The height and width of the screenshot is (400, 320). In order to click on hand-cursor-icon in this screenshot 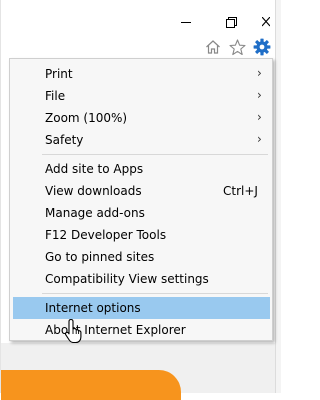, I will do `click(73, 331)`.